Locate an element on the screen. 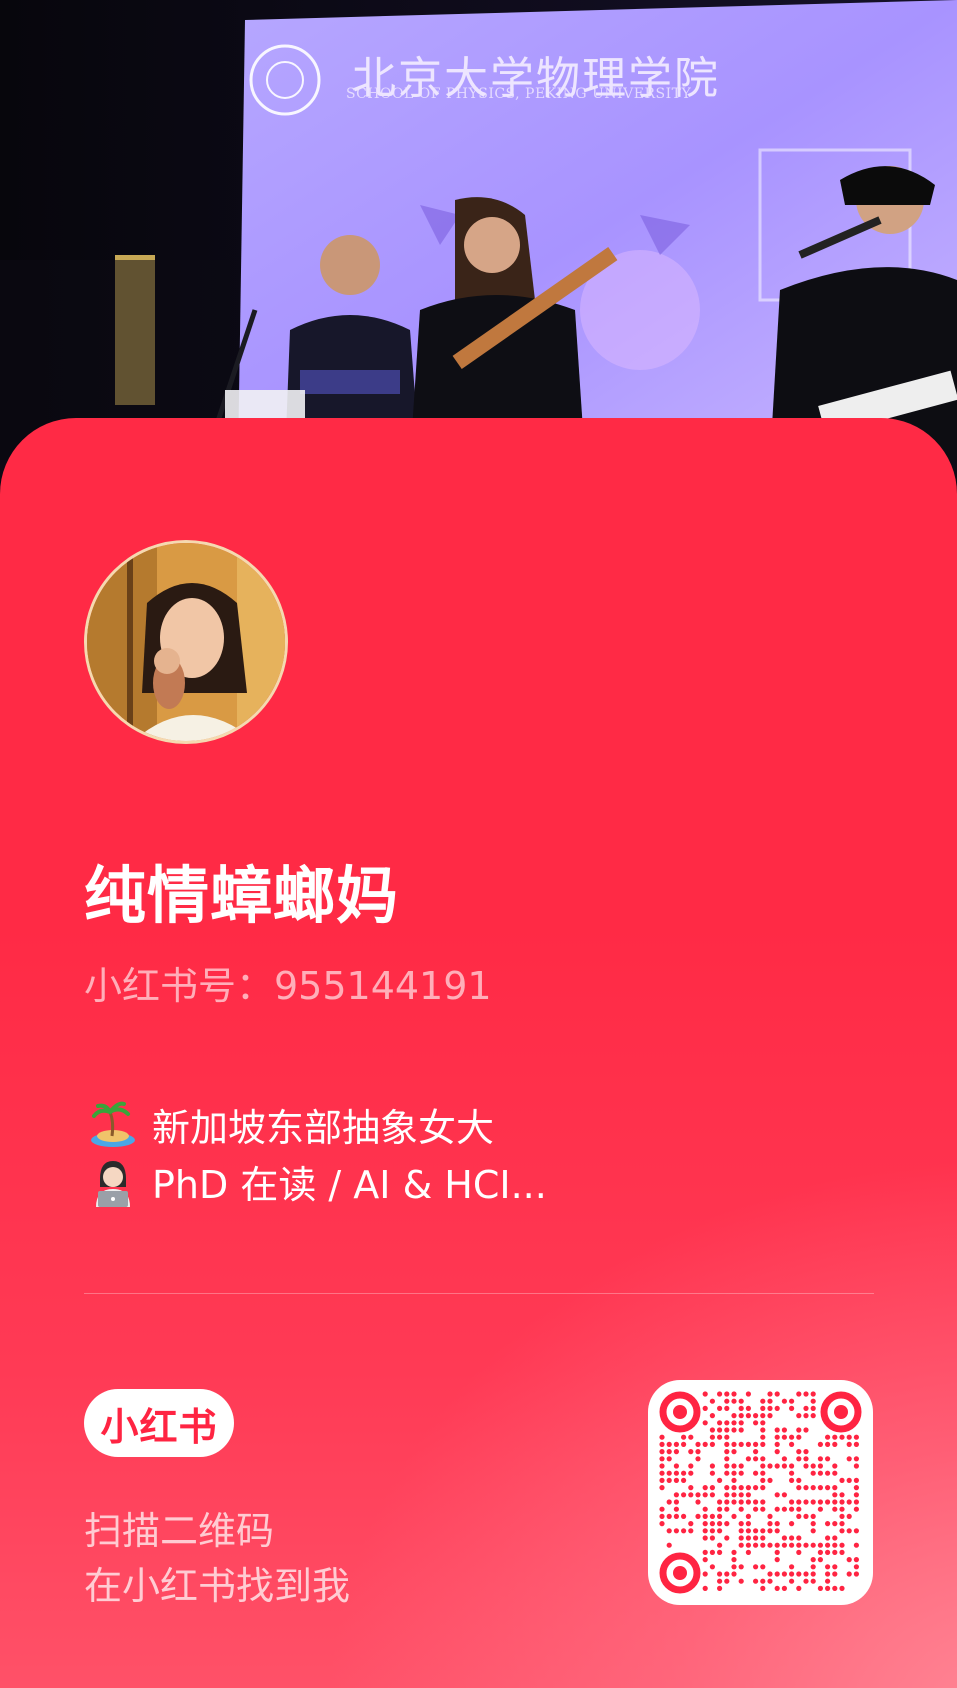 The image size is (957, 1688). divider is located at coordinates (479, 1293).